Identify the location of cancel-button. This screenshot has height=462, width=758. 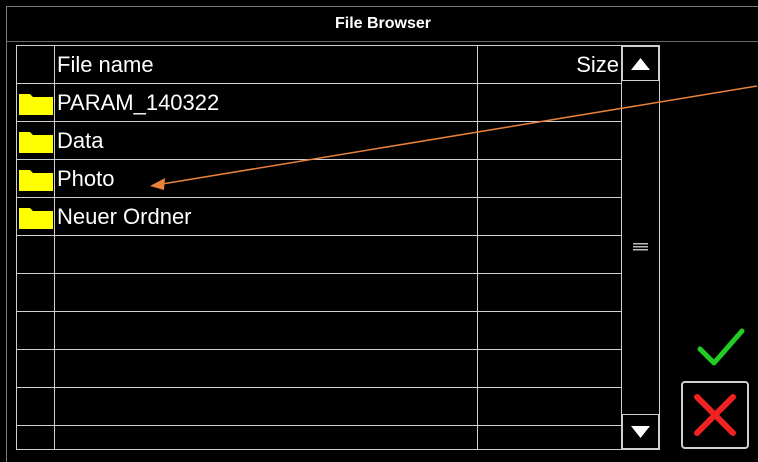
(715, 415).